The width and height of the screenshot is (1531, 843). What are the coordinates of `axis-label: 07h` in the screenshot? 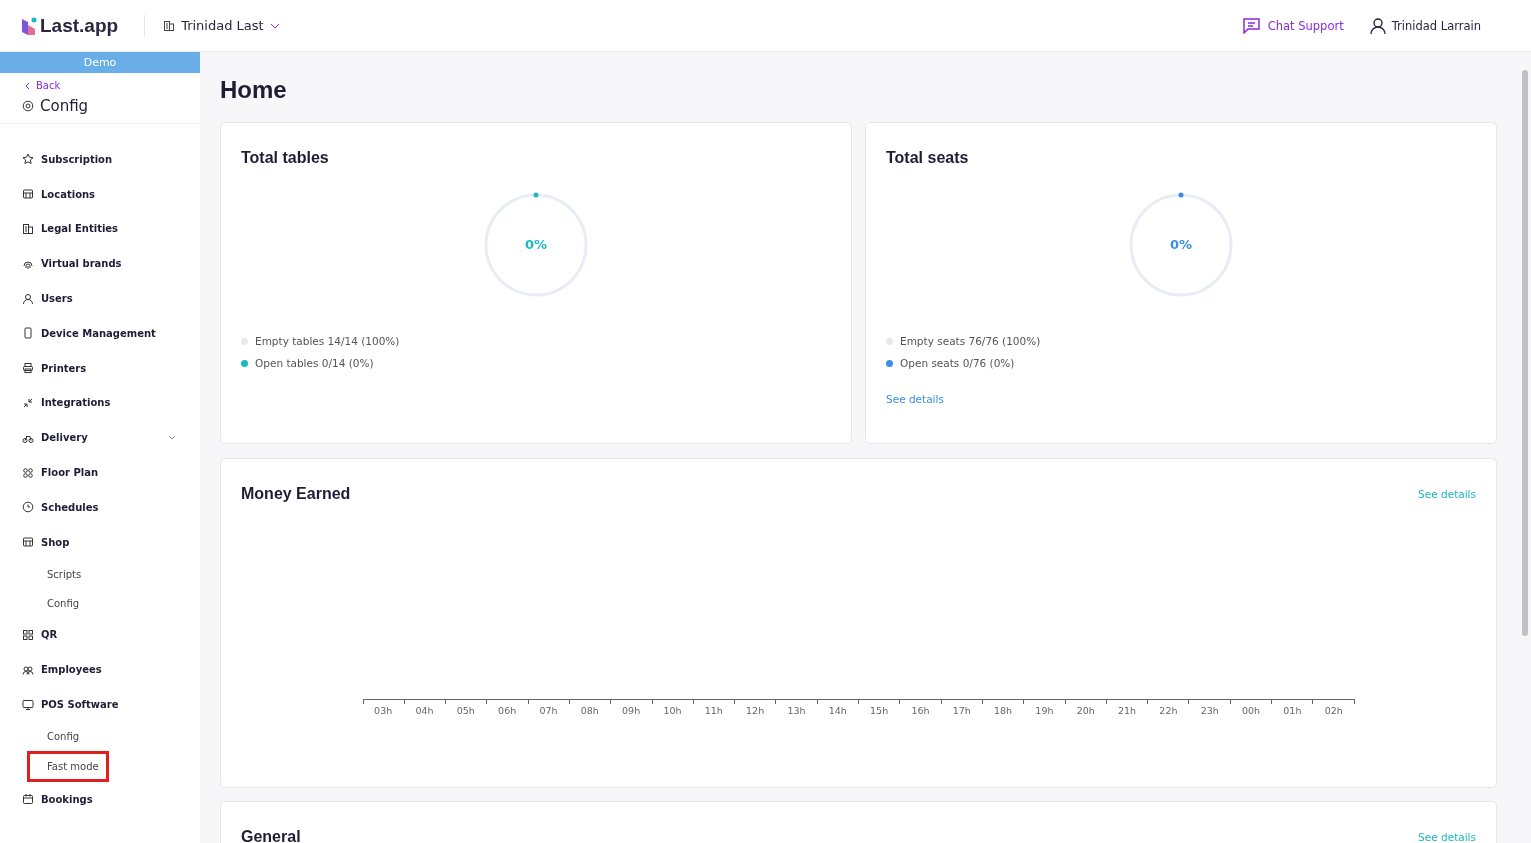 It's located at (548, 710).